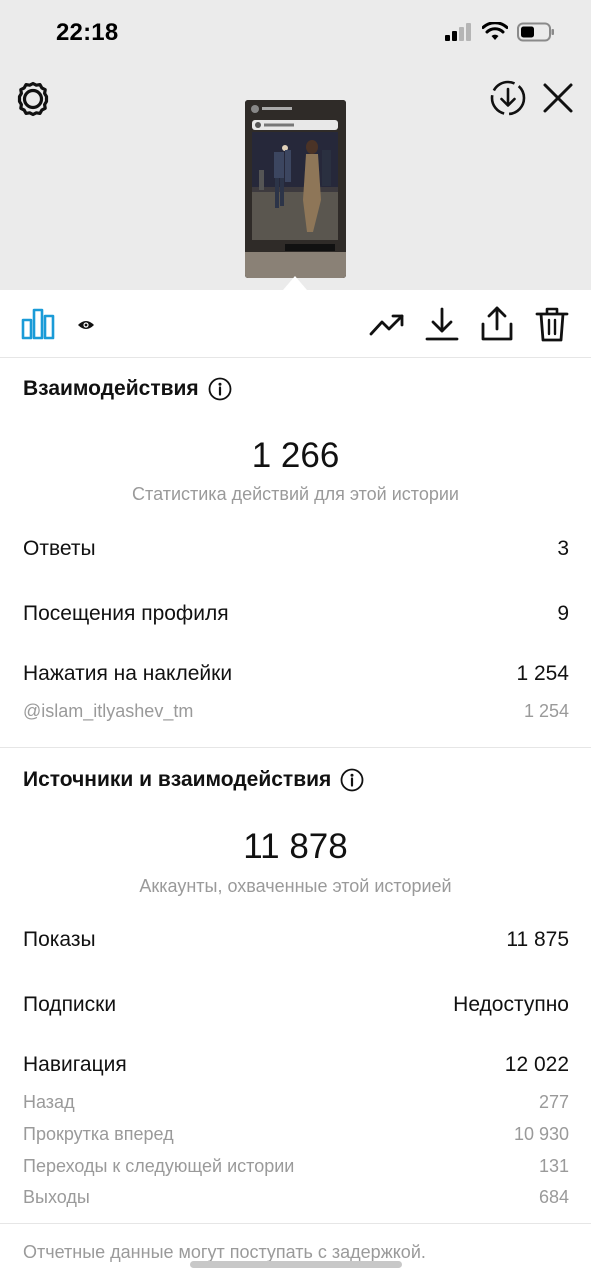 The height and width of the screenshot is (1280, 591). I want to click on discovery-total: 11 878, so click(295, 846).